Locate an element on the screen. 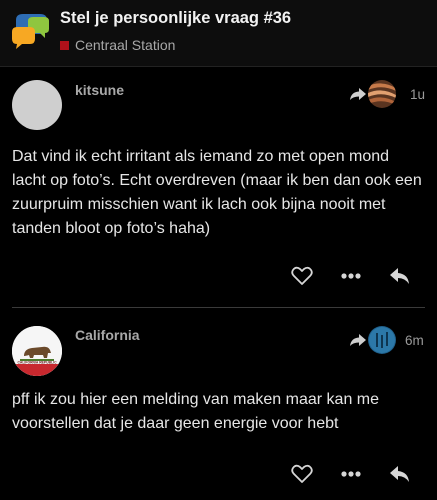 The height and width of the screenshot is (500, 437). california-flag-icon: CALIFORNIA REPUBLIC is located at coordinates (37, 351).